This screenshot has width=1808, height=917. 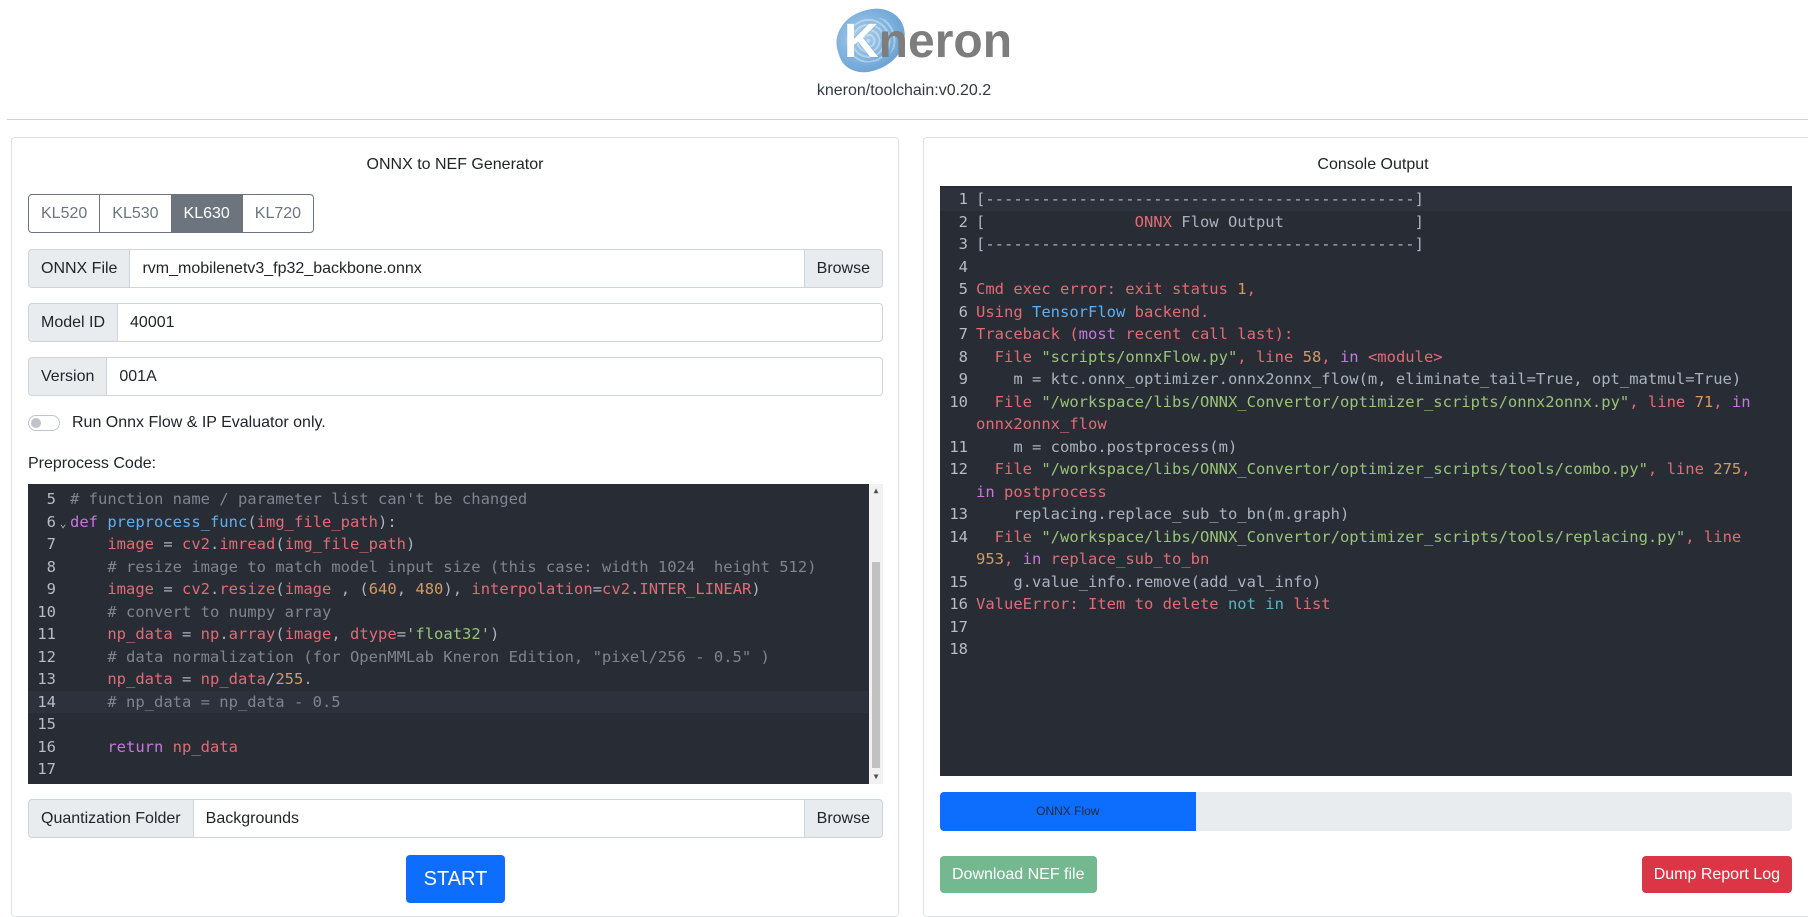 What do you see at coordinates (1135, 581) in the screenshot?
I see `console-line: 15 g.value_info.remove(add_val_info)` at bounding box center [1135, 581].